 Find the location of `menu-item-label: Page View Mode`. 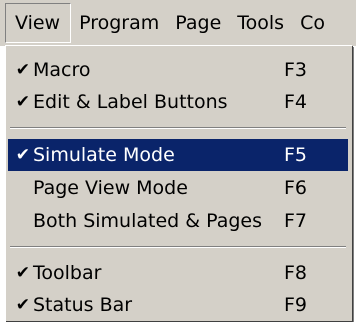

menu-item-label: Page View Mode is located at coordinates (110, 188).